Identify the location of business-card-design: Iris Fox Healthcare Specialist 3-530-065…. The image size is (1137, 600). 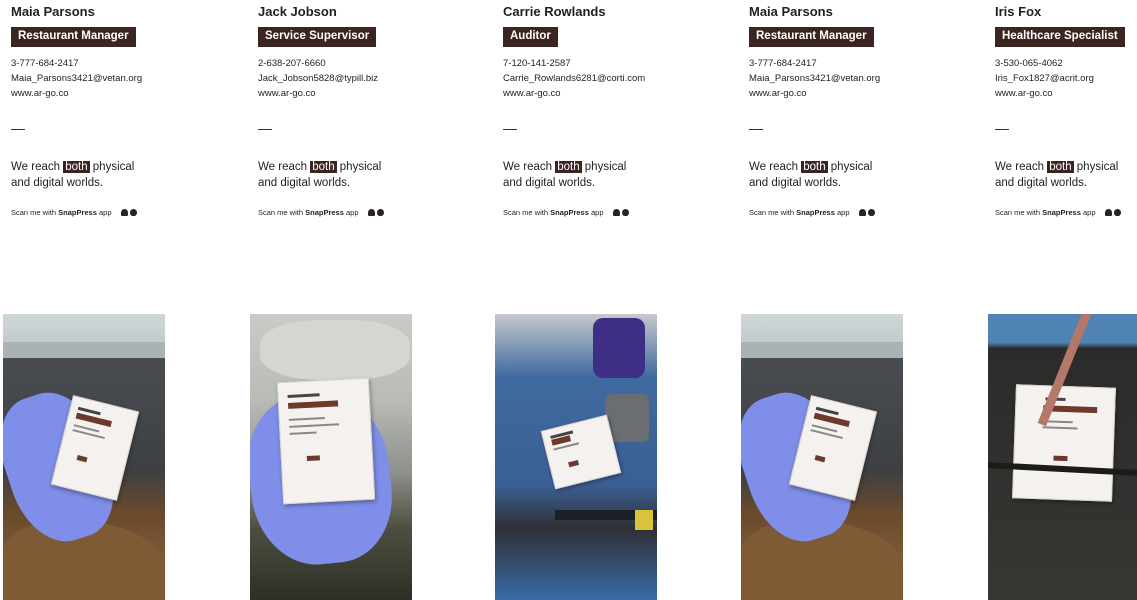
(1066, 150).